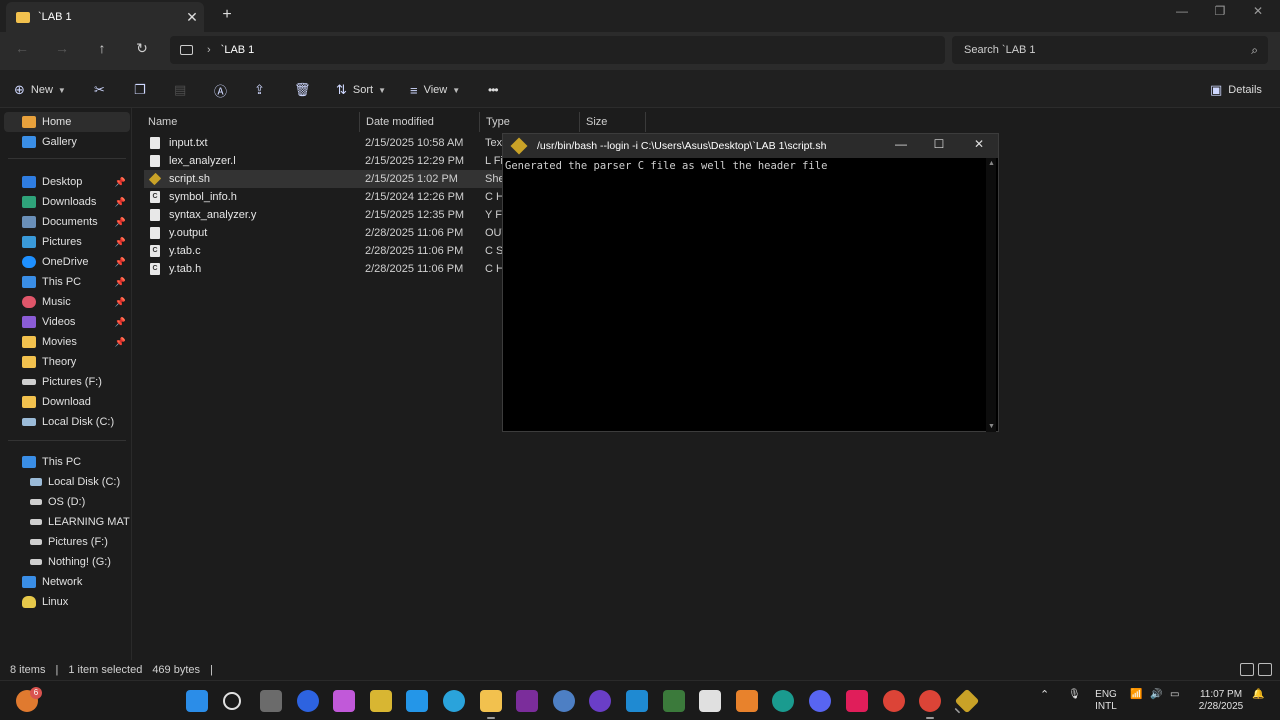  I want to click on chat-app-icon, so click(417, 701).